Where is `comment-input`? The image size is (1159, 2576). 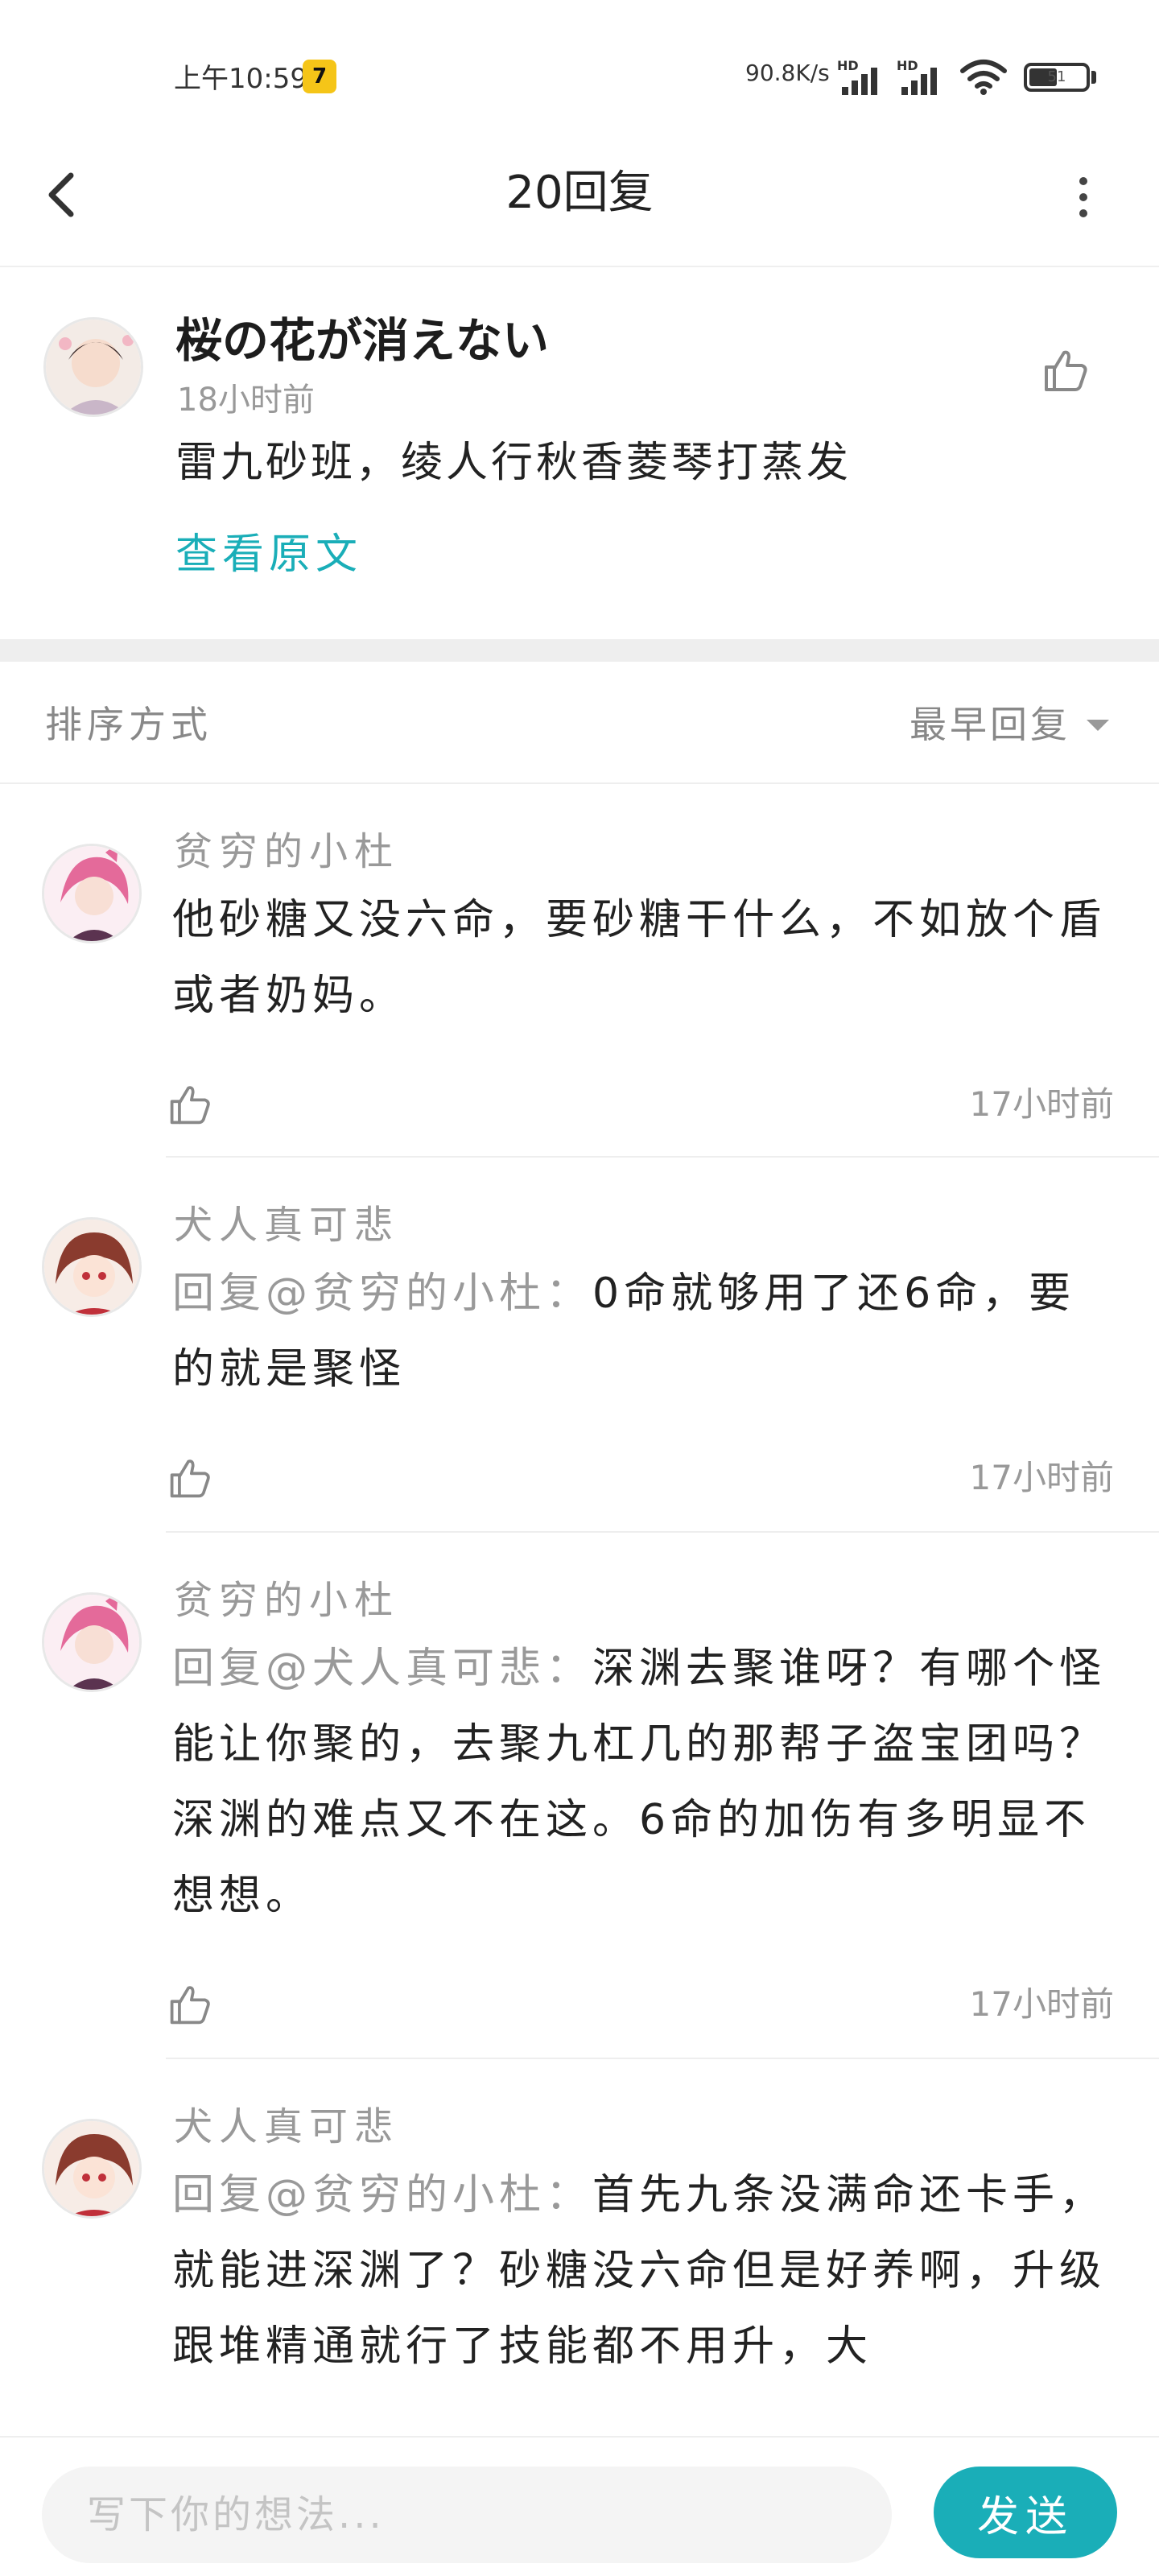
comment-input is located at coordinates (467, 2515).